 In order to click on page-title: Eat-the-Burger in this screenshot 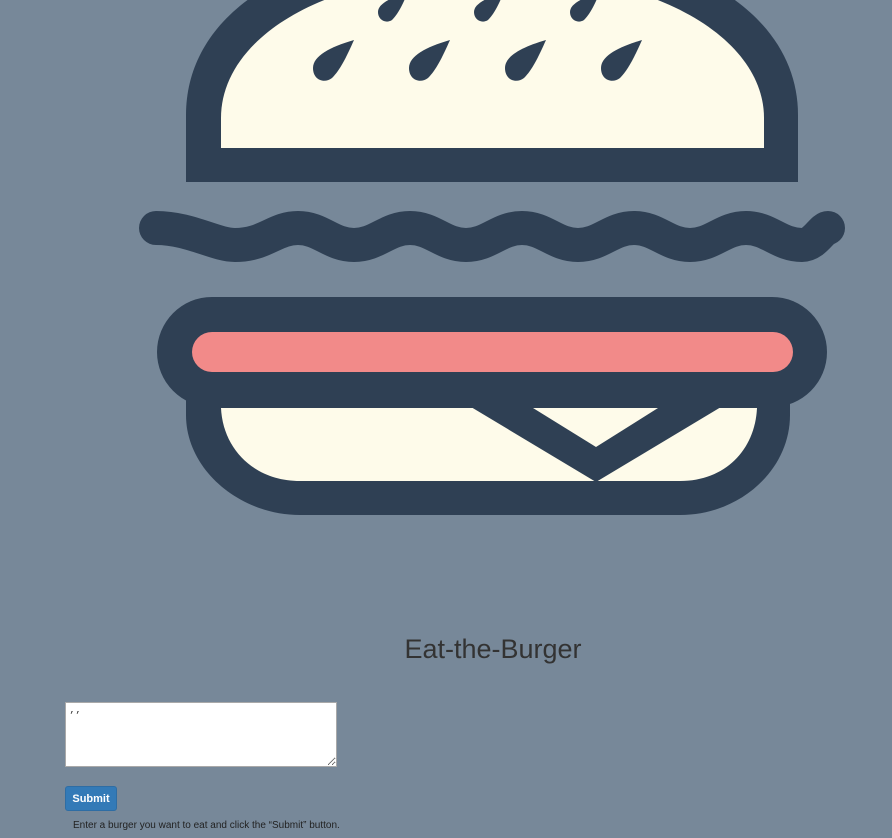, I will do `click(493, 649)`.